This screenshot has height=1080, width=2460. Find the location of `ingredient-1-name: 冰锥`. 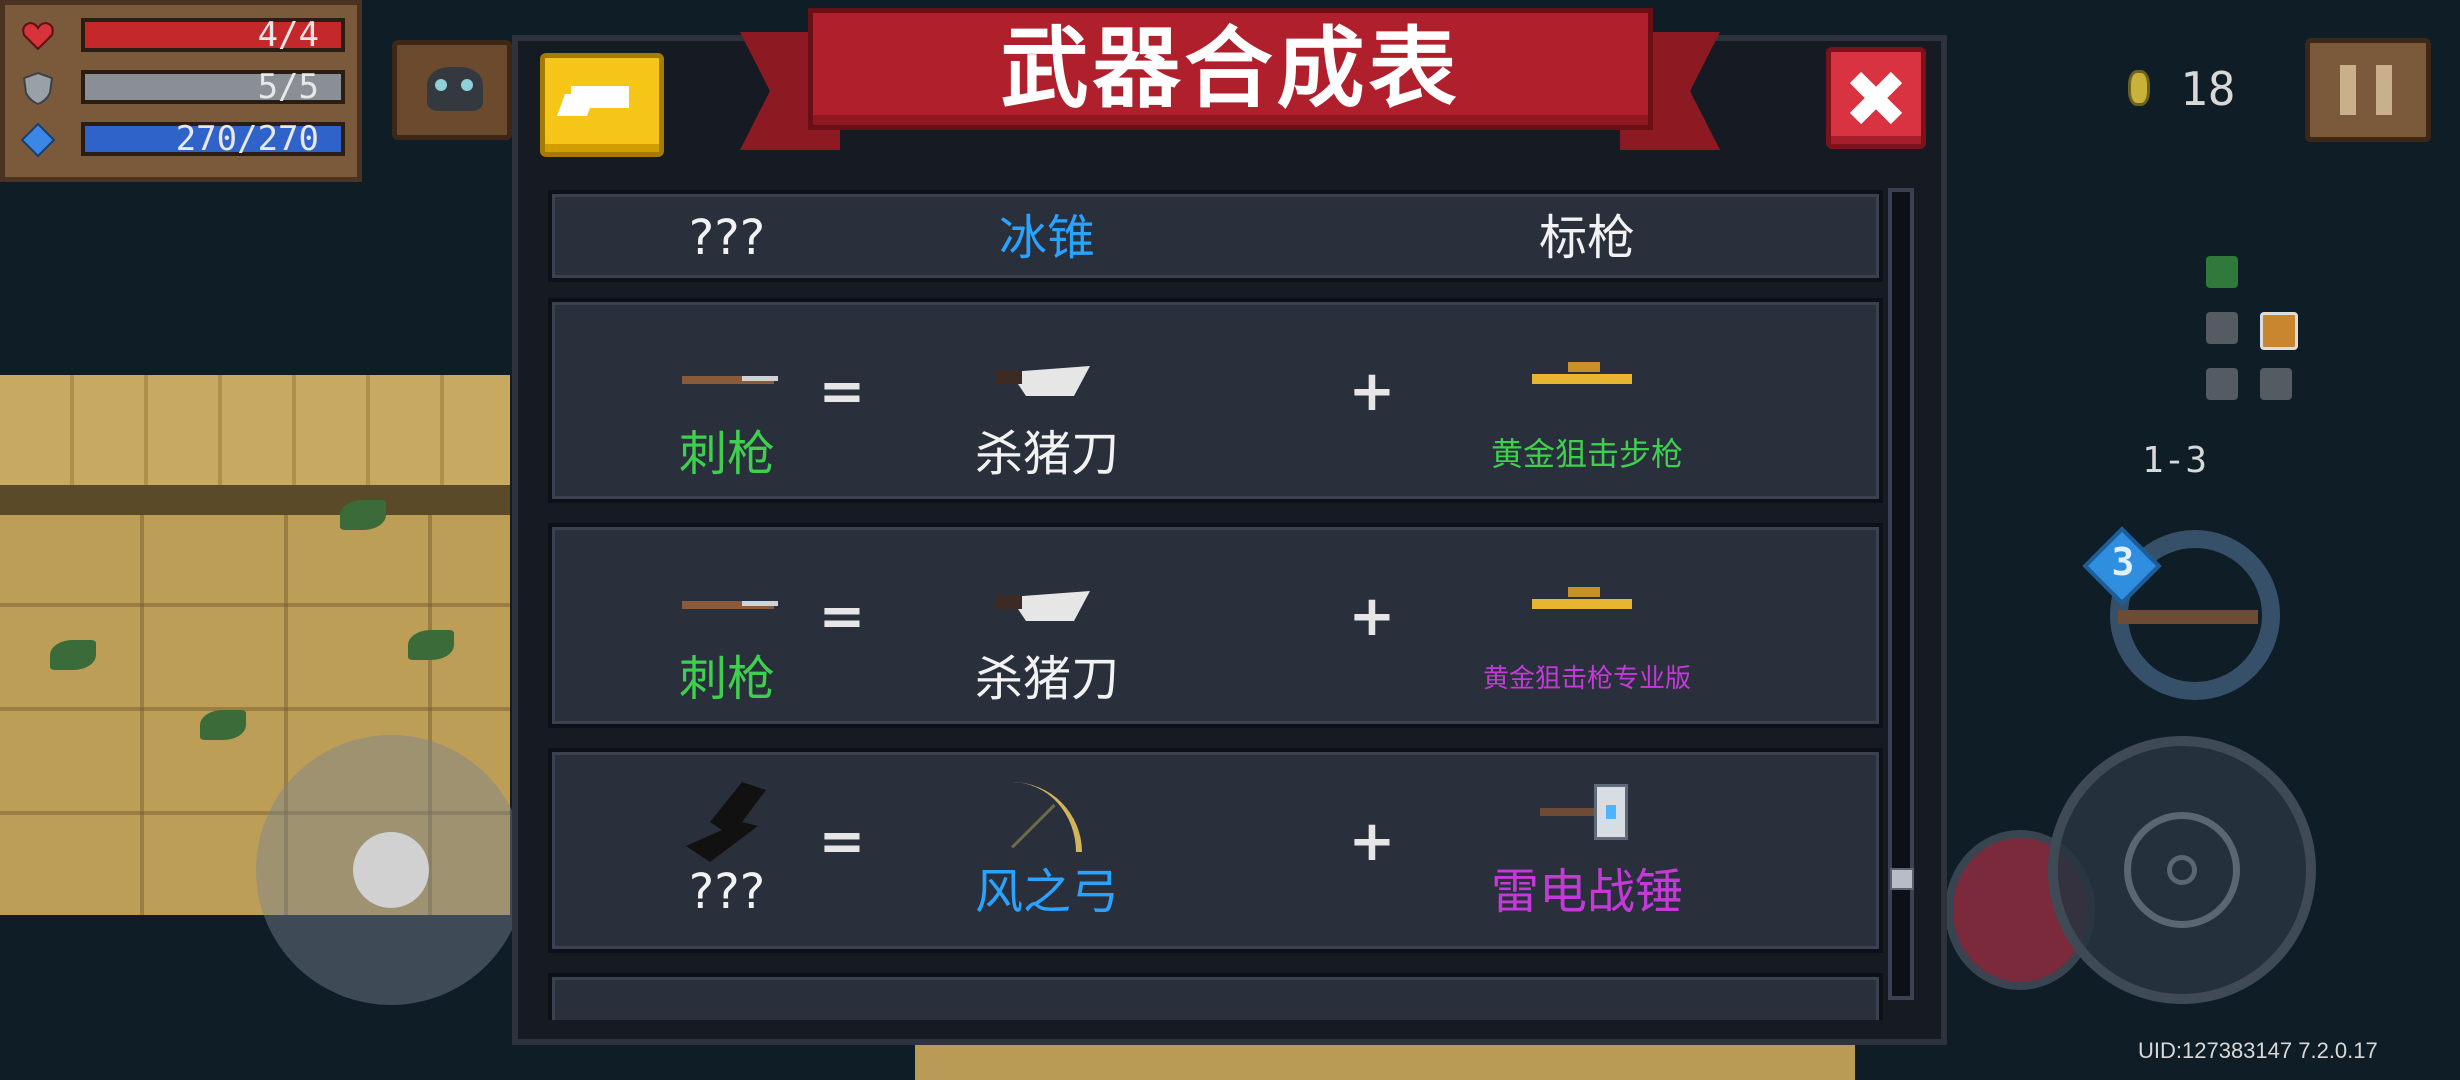

ingredient-1-name: 冰锥 is located at coordinates (1046, 238).